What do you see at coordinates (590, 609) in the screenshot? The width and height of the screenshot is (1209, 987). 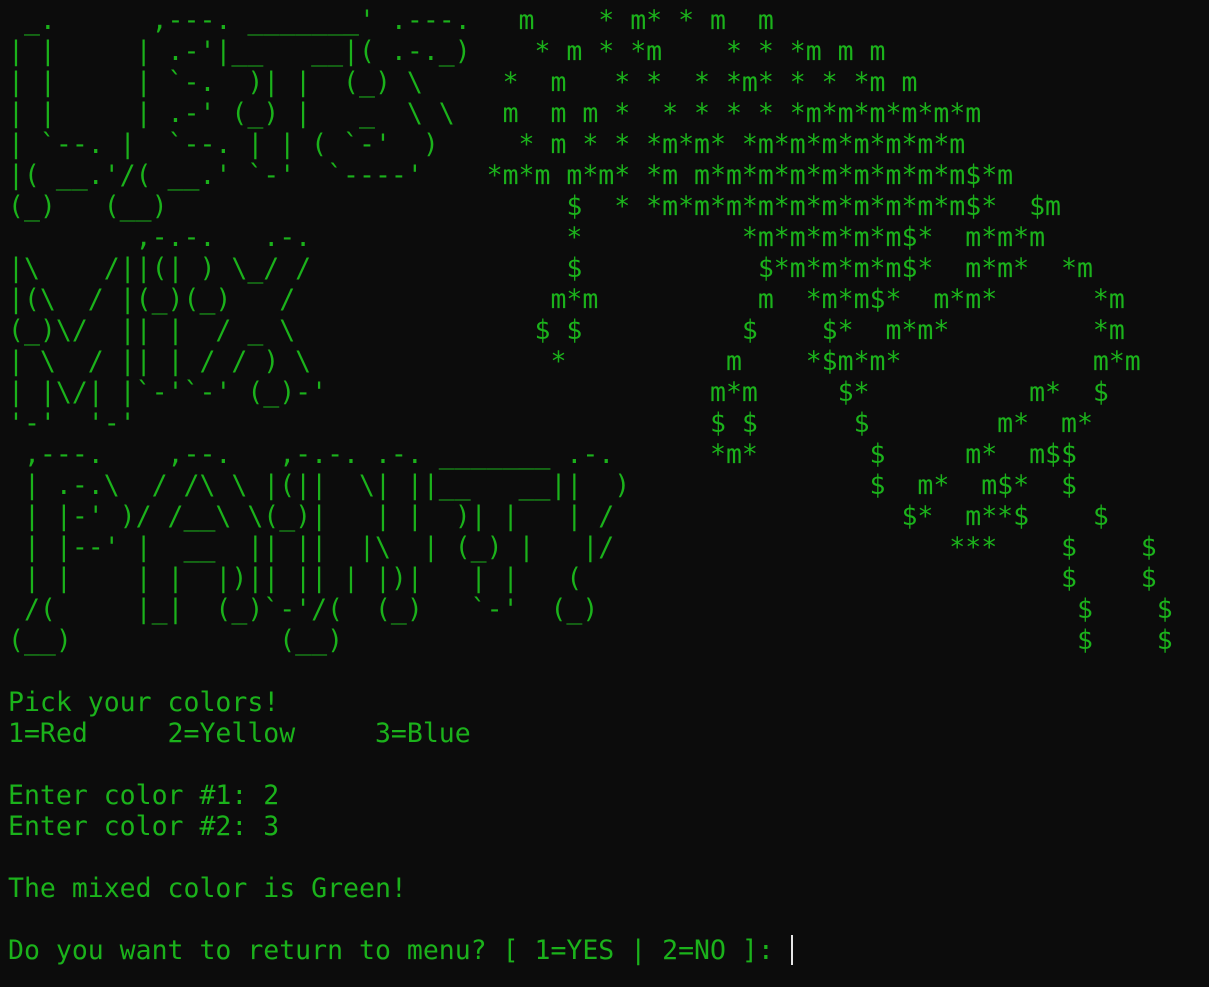 I see `ascii-art-line: /( |_| (_)`-'/( (_) `-' (_) $ $` at bounding box center [590, 609].